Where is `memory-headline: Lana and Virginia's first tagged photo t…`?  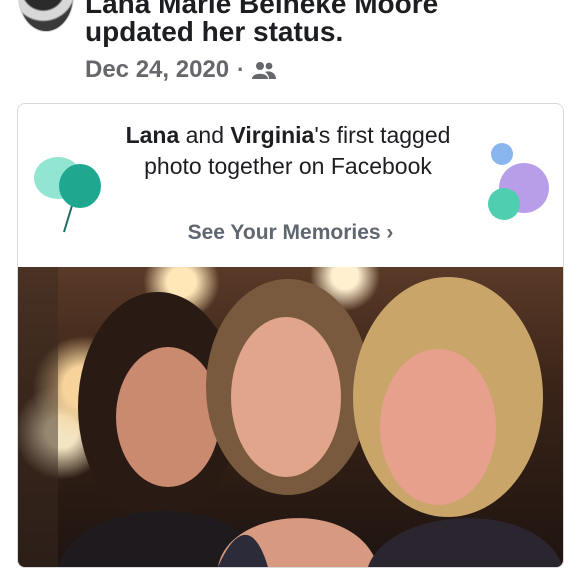 memory-headline: Lana and Virginia's first tagged photo t… is located at coordinates (288, 151).